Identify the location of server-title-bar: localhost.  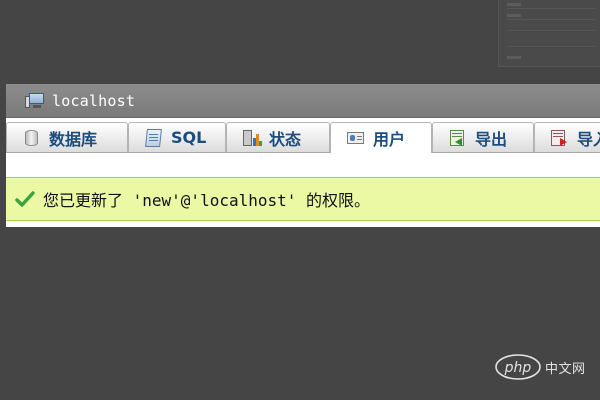
(303, 101).